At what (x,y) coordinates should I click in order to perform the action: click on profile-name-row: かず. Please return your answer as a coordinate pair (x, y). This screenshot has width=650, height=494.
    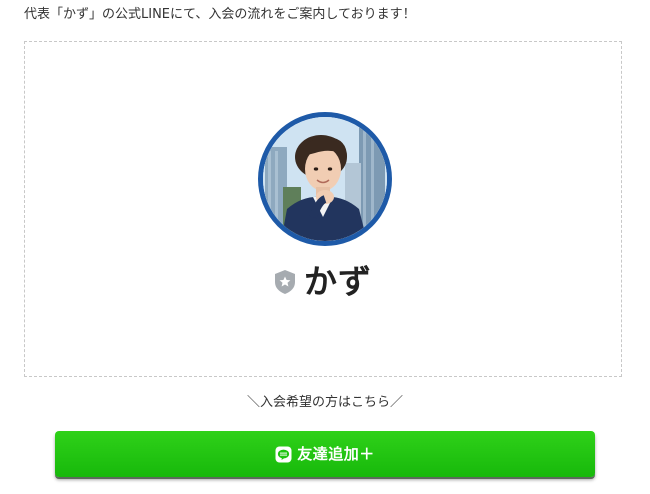
    Looking at the image, I should click on (323, 282).